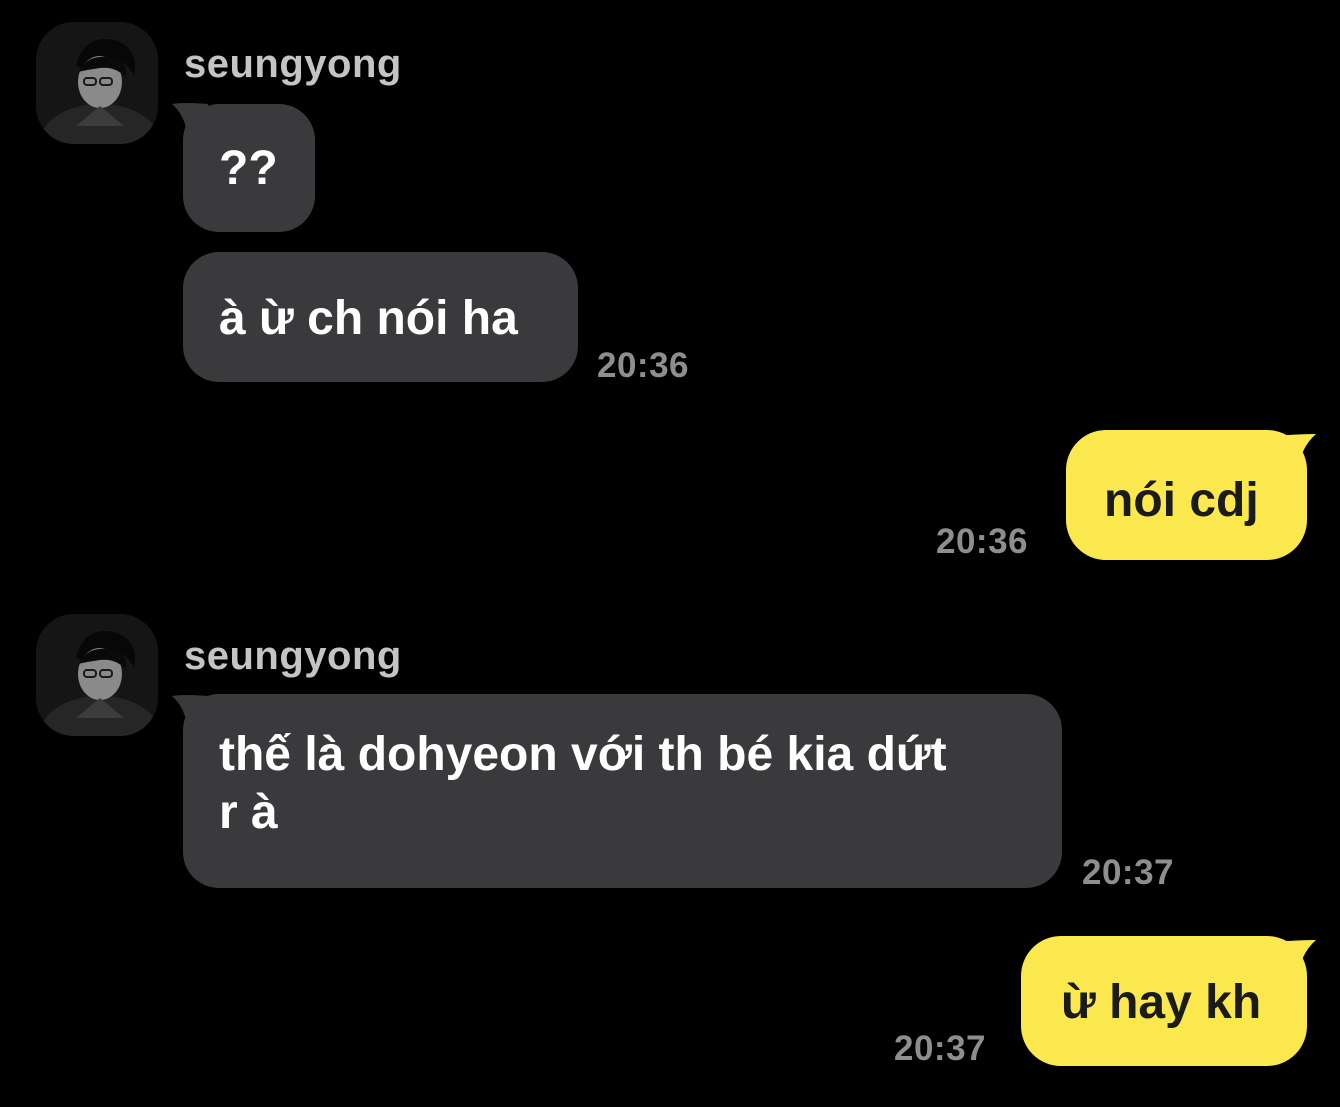 The height and width of the screenshot is (1107, 1340). I want to click on message-bubble: ừ hay kh, so click(1164, 1001).